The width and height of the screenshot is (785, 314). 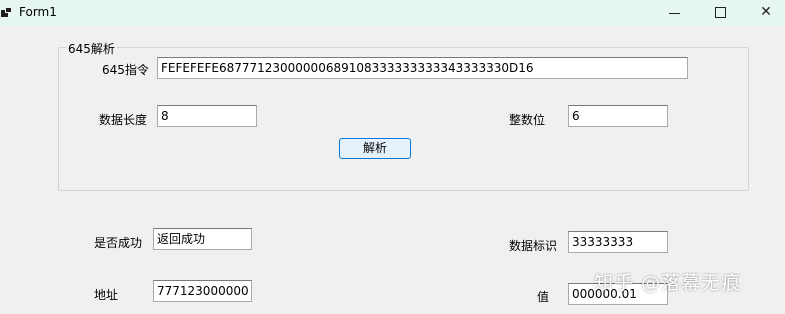 I want to click on integer-digits-input: 6, so click(x=618, y=116).